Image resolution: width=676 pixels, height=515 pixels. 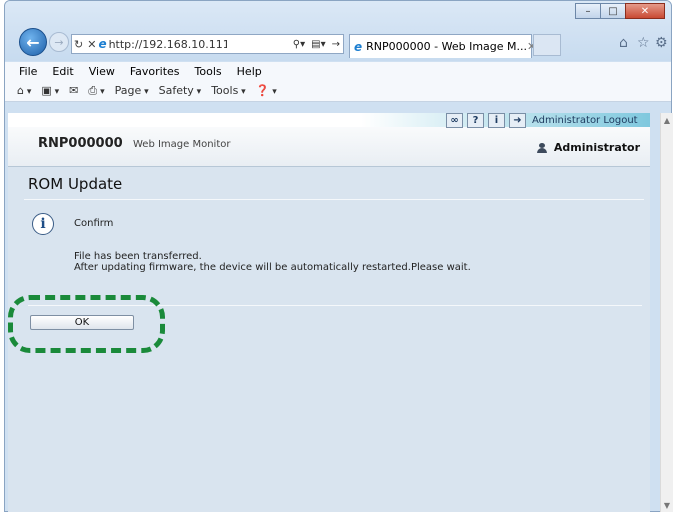 I want to click on scroll-down-icon: ▼, so click(x=667, y=505).